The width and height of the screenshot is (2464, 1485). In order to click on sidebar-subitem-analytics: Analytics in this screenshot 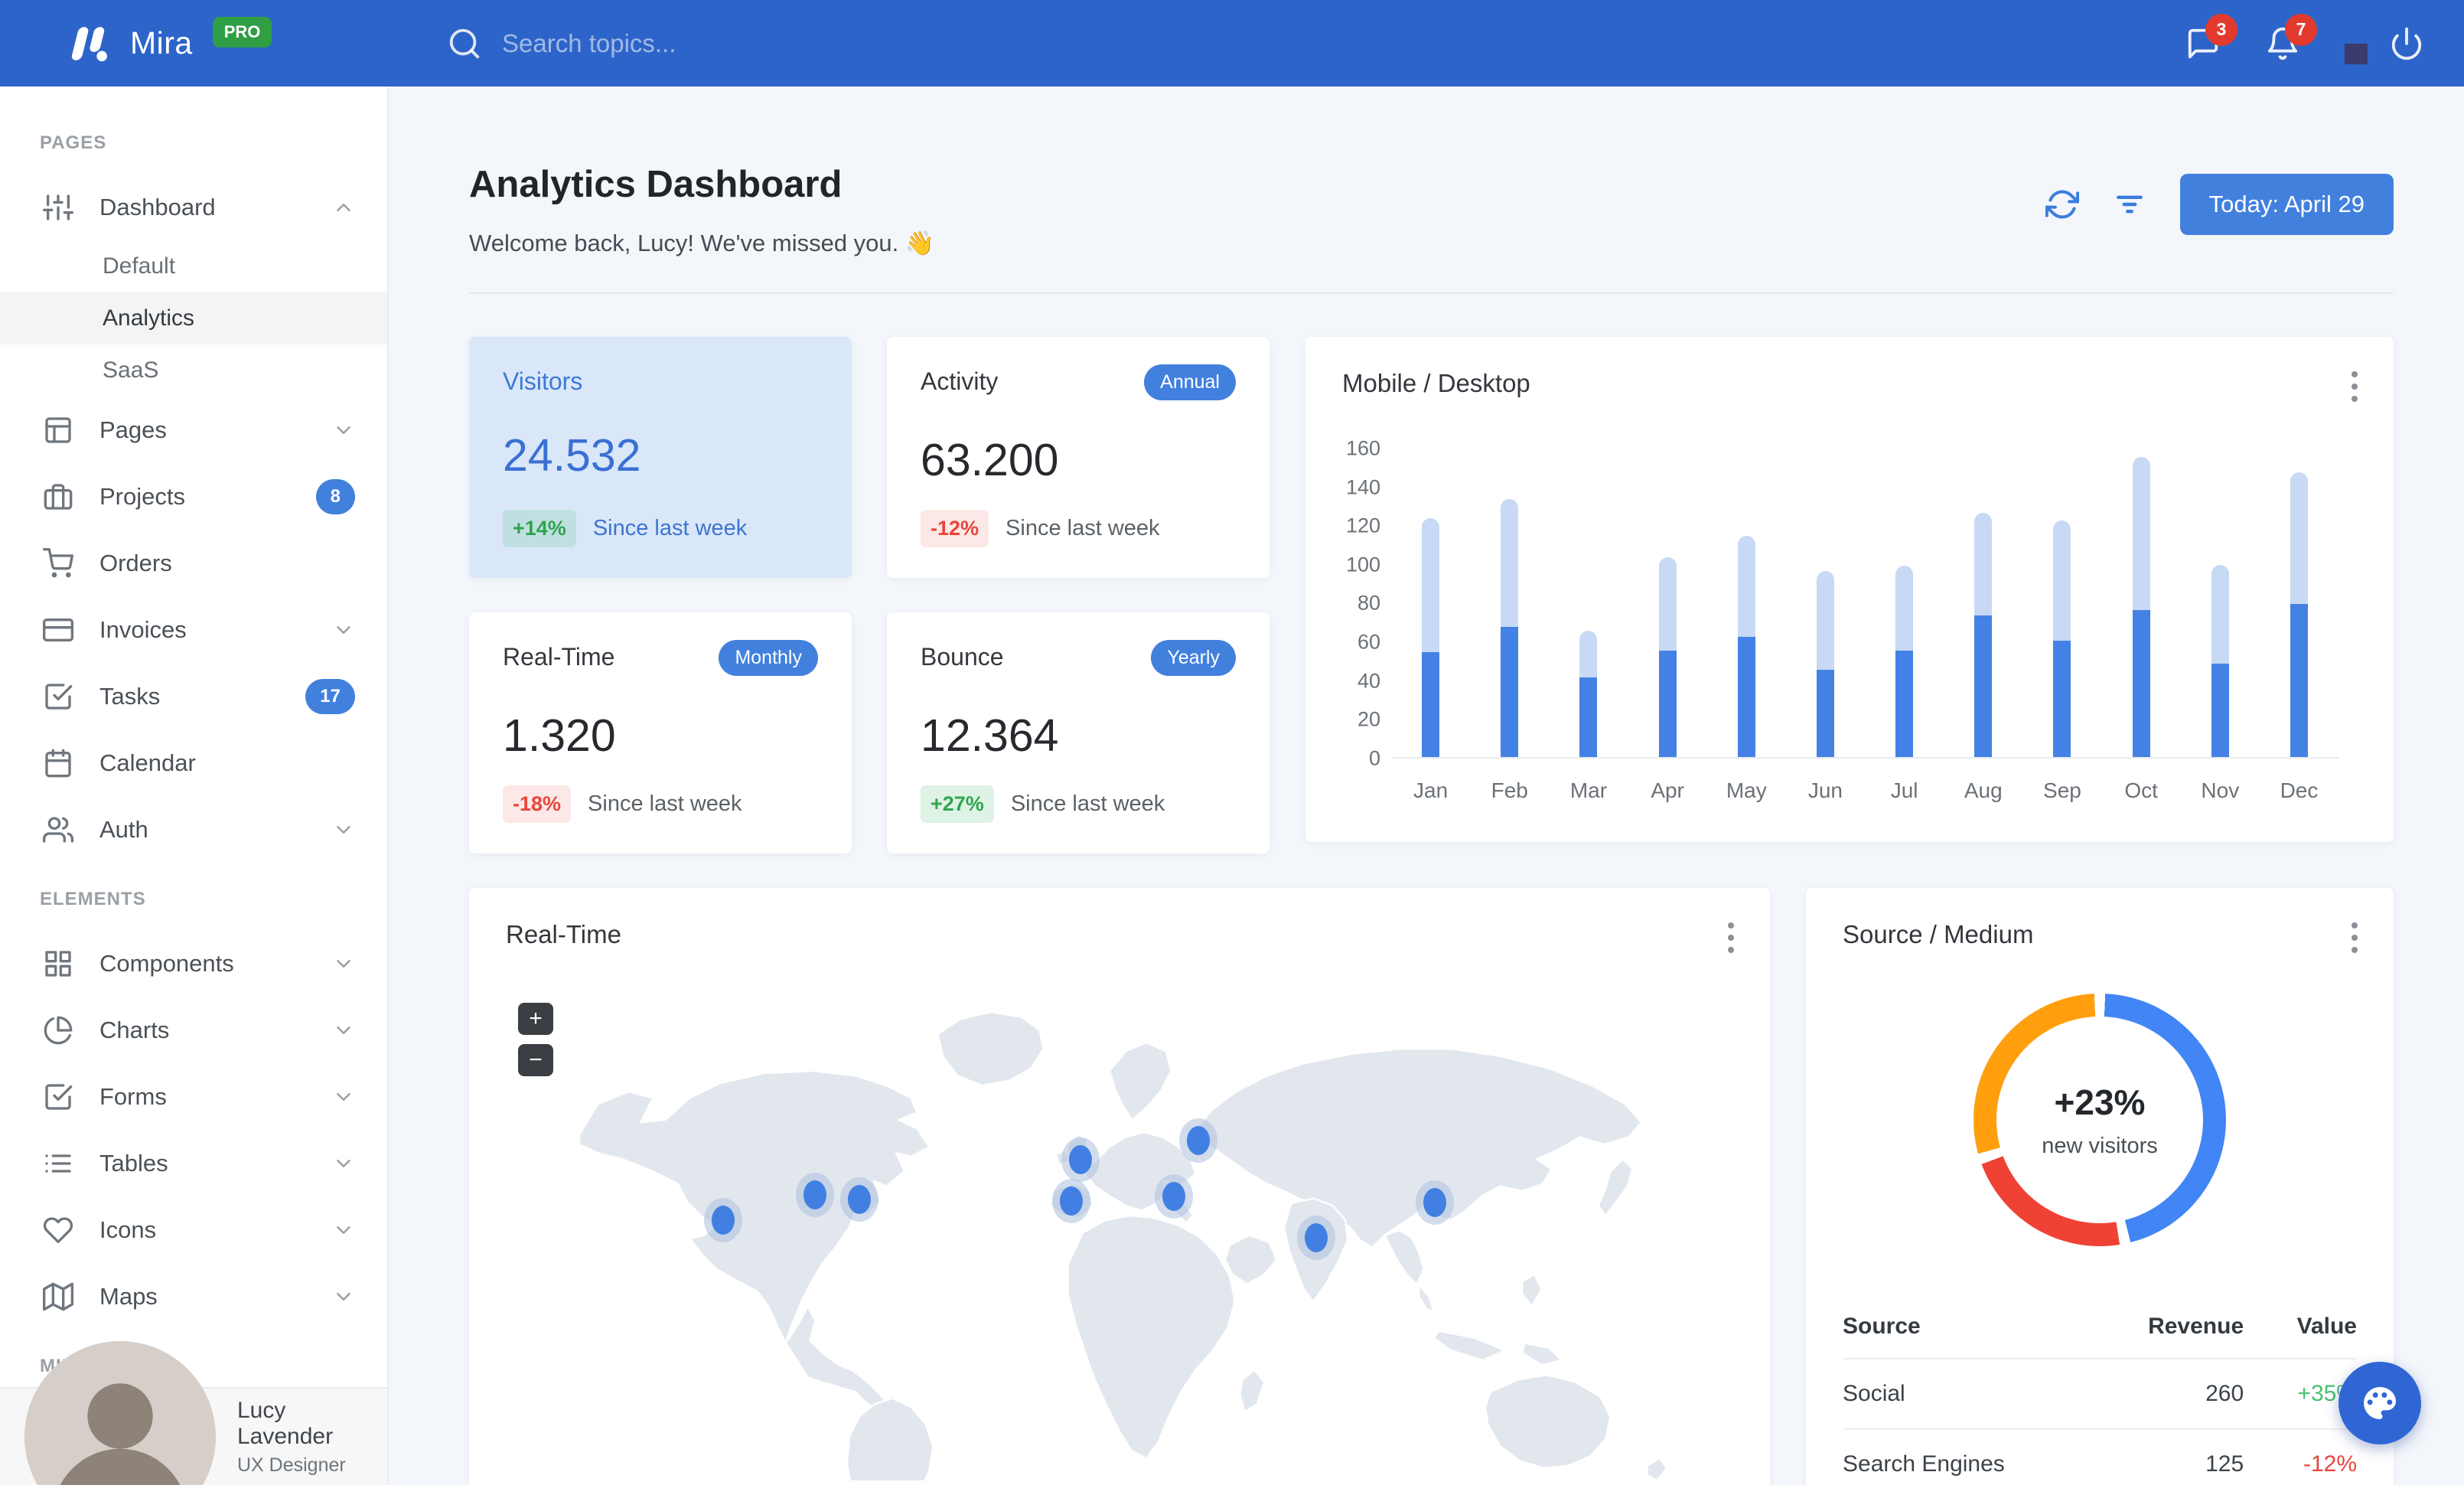, I will do `click(193, 318)`.